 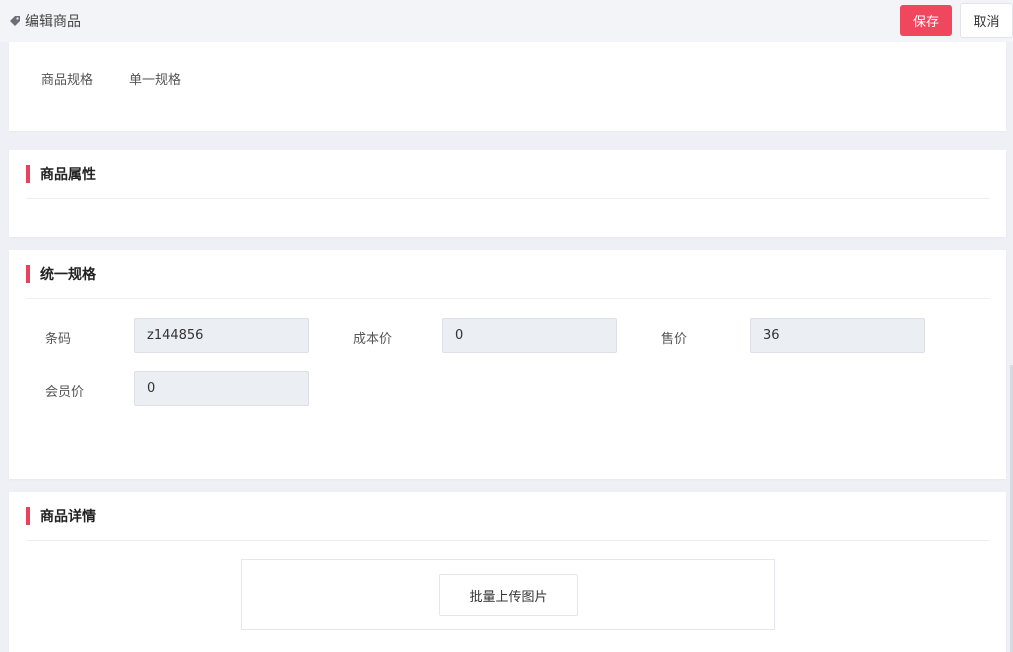 I want to click on section-header: 统一规格, so click(x=61, y=274).